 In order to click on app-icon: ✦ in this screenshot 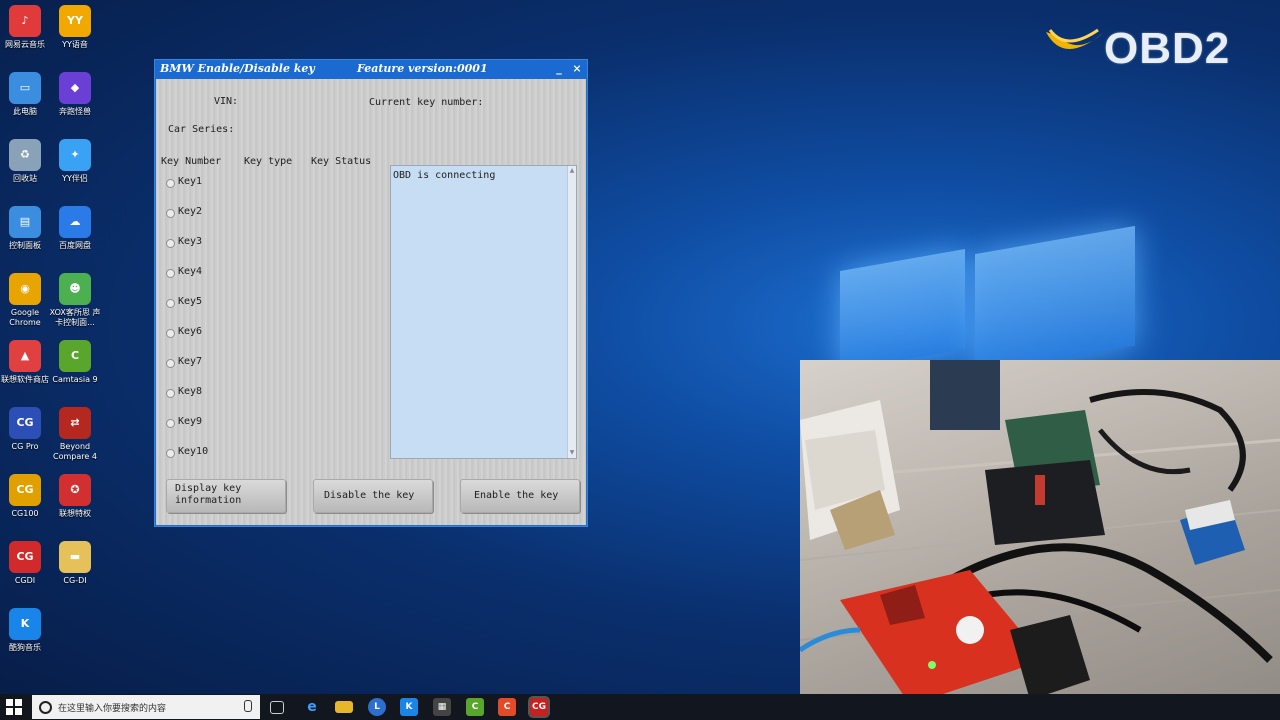, I will do `click(75, 155)`.